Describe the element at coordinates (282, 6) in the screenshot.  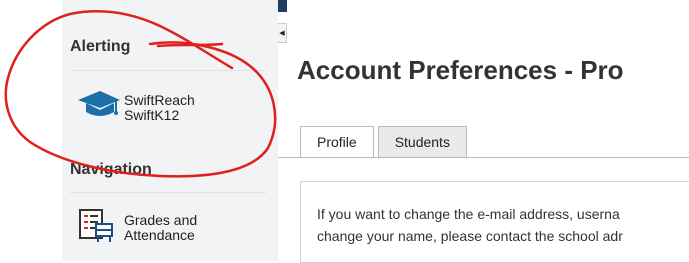
I see `sidebar-edge-marker` at that location.